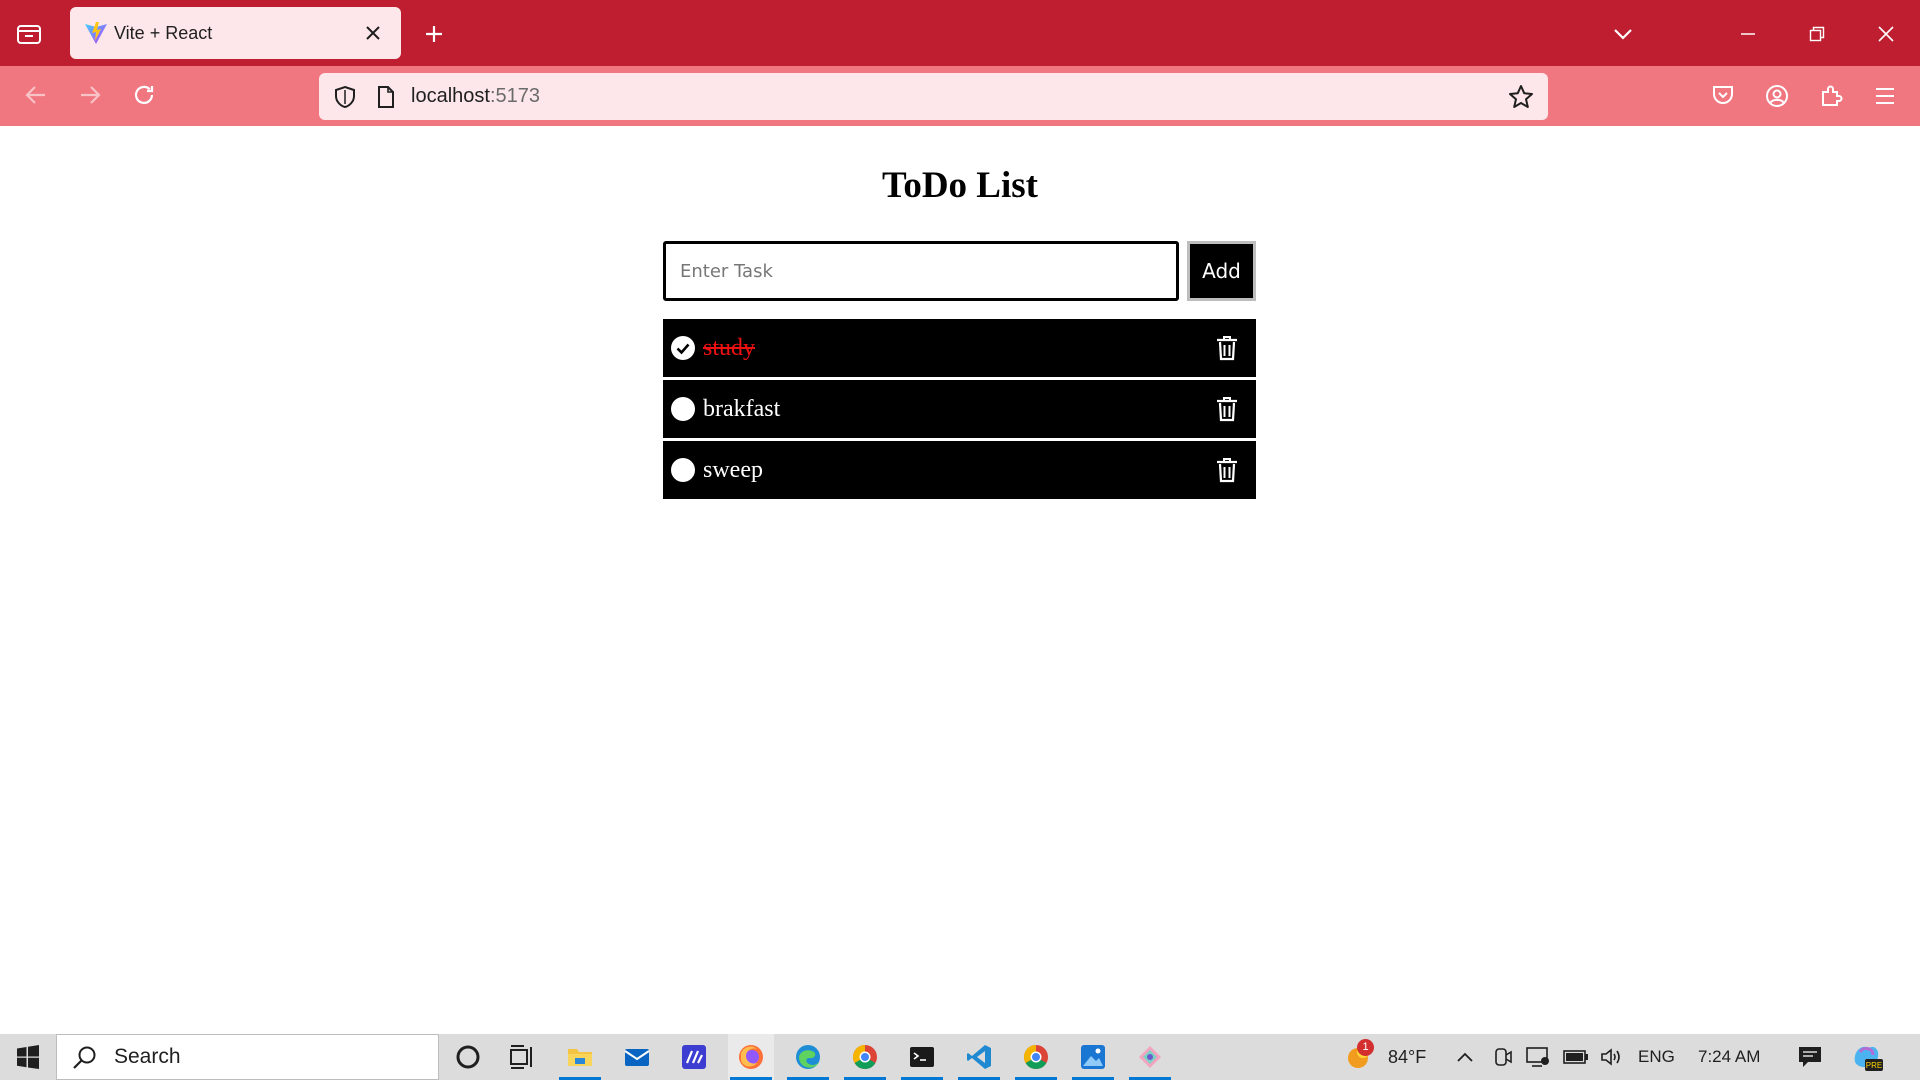  I want to click on todo-item: sweep, so click(959, 470).